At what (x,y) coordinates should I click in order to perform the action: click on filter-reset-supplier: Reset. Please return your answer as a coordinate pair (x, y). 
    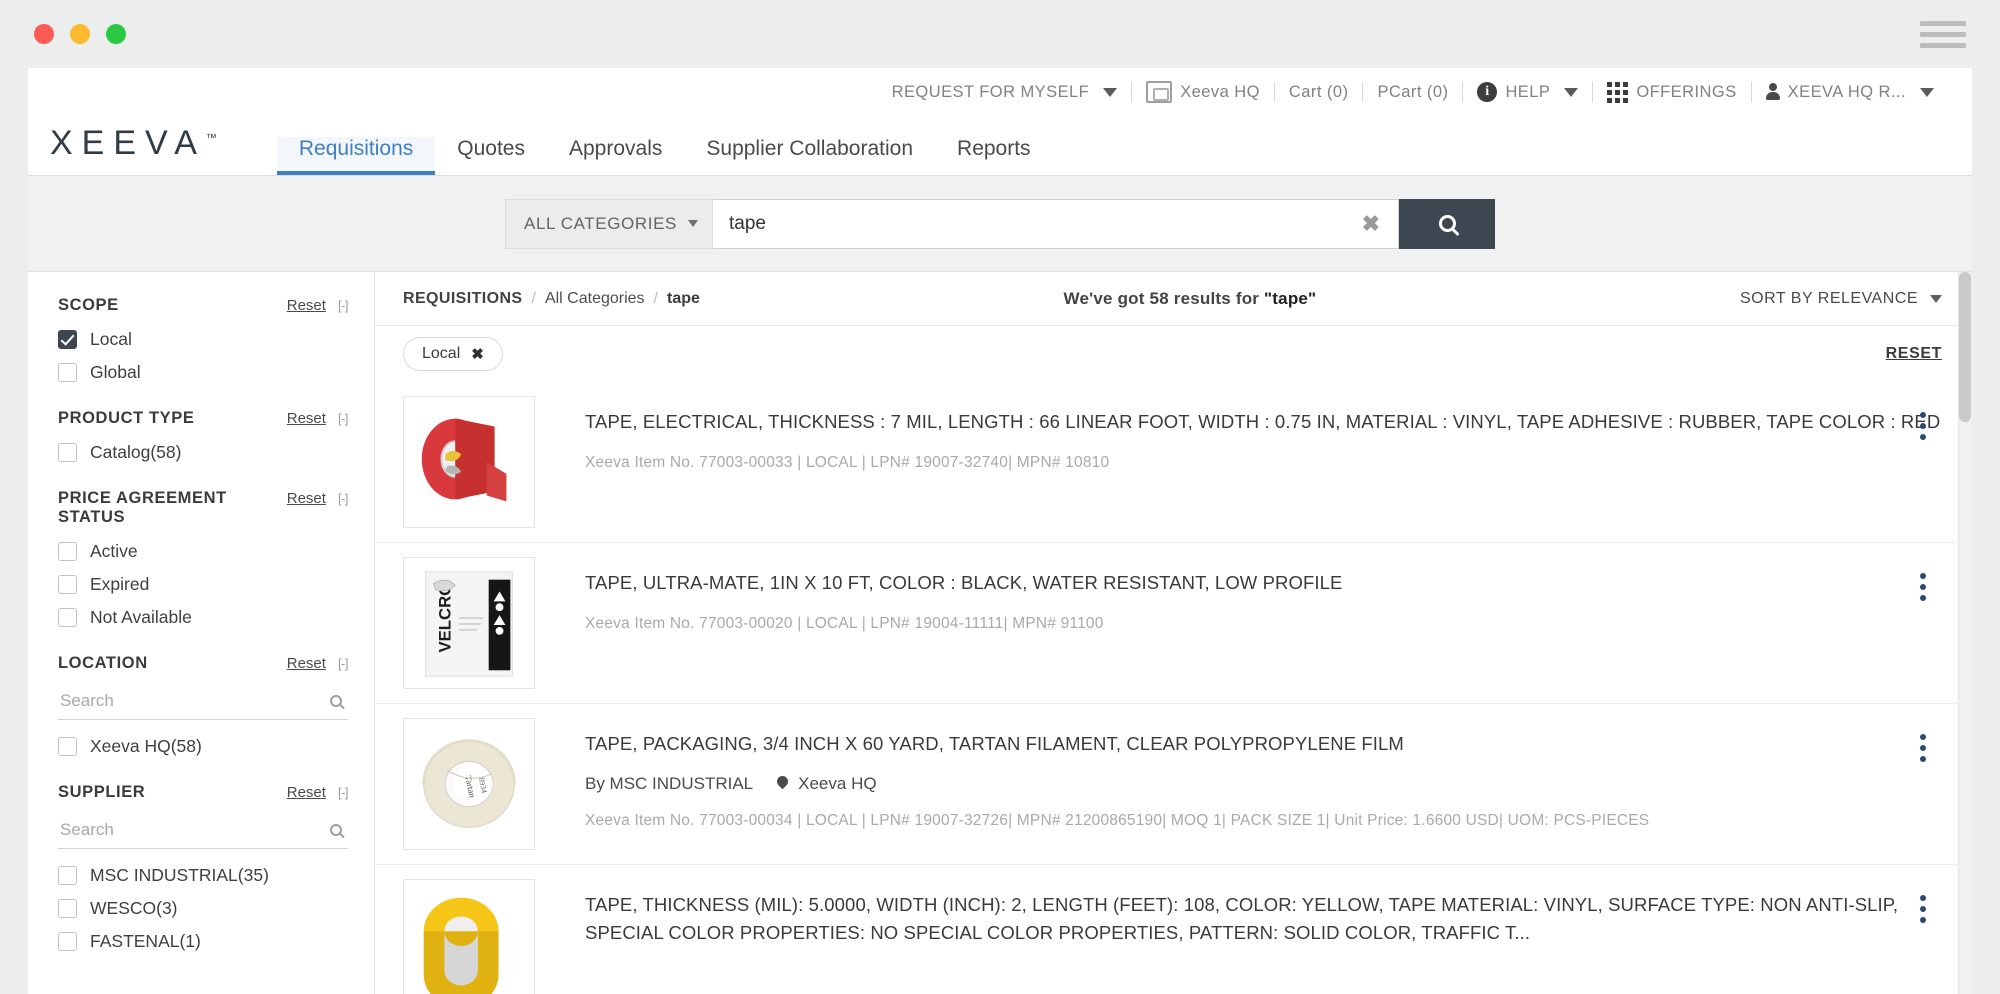
    Looking at the image, I should click on (306, 792).